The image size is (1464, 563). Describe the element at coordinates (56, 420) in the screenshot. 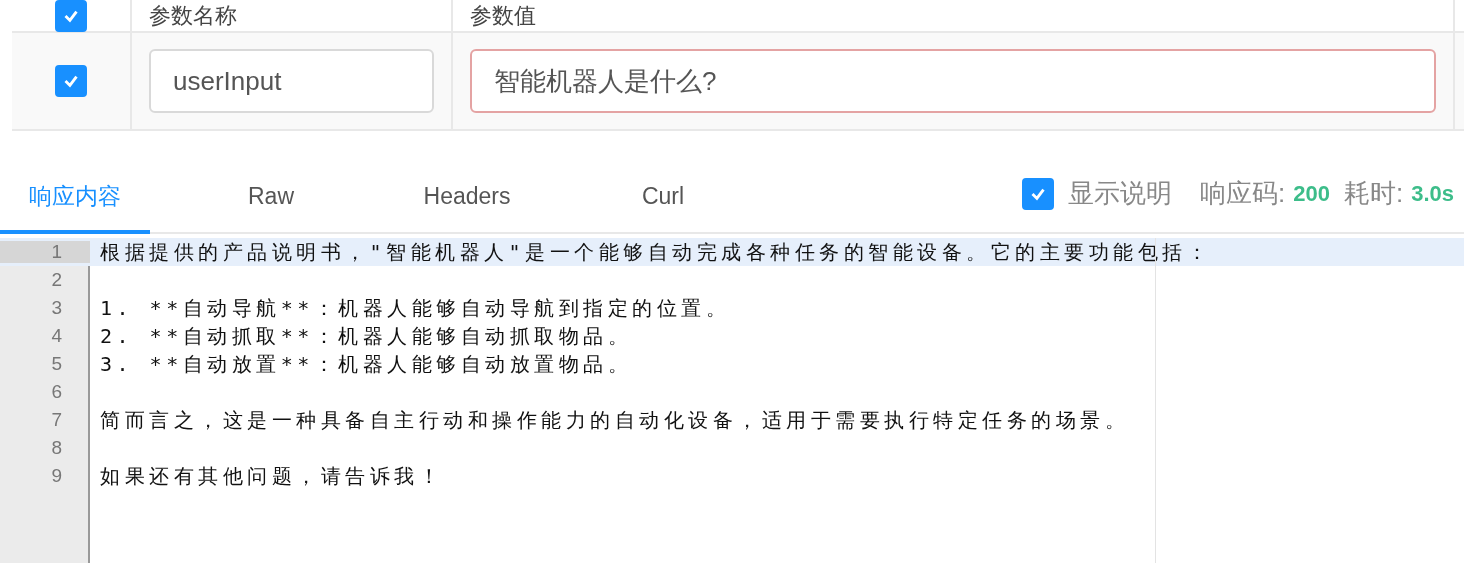

I see `line-number: 7` at that location.